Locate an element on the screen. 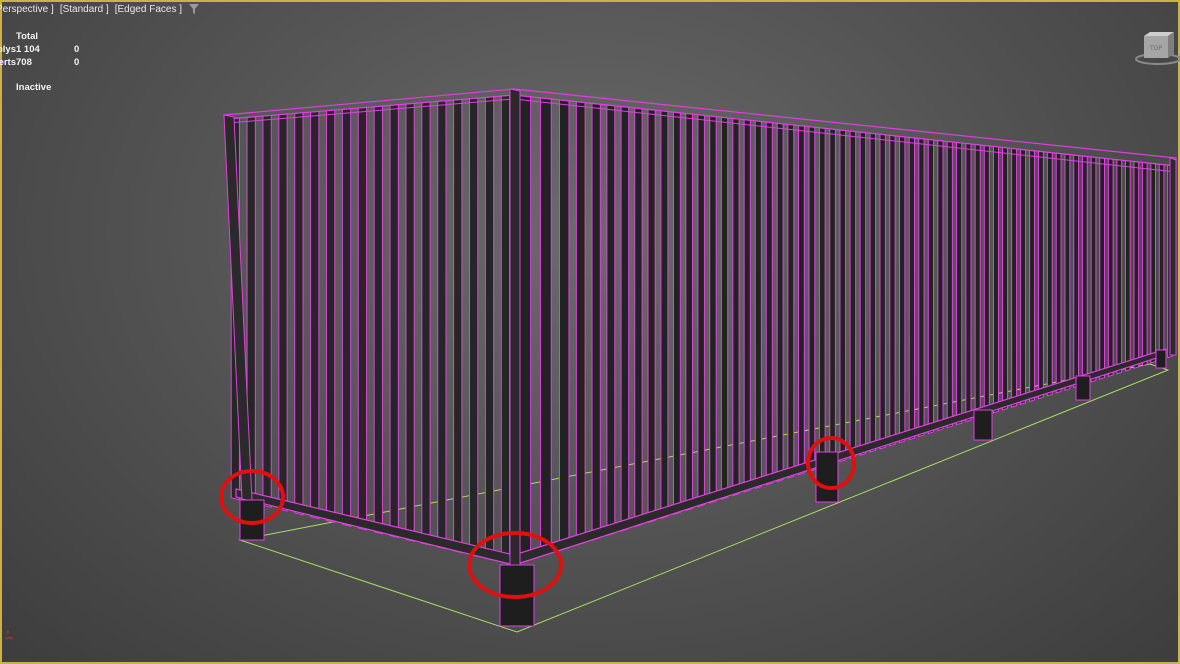 Image resolution: width=1180 pixels, height=664 pixels. stats-row-polys: Polys: 1 104 0 is located at coordinates (47, 49).